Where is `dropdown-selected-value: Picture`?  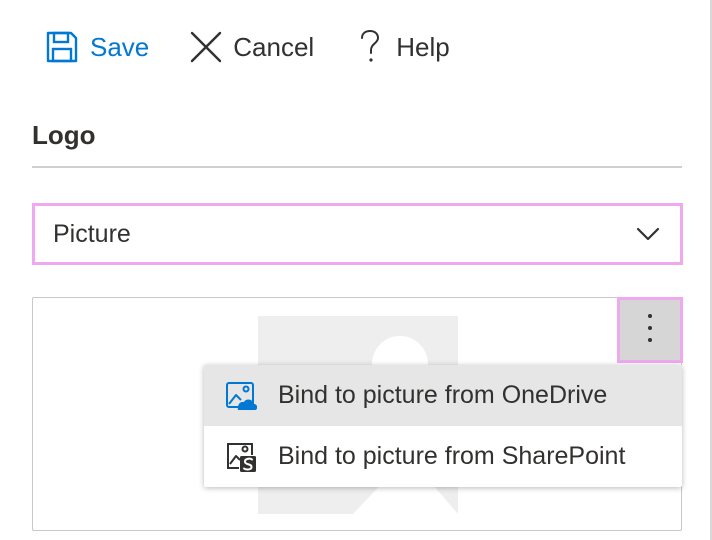 dropdown-selected-value: Picture is located at coordinates (92, 233).